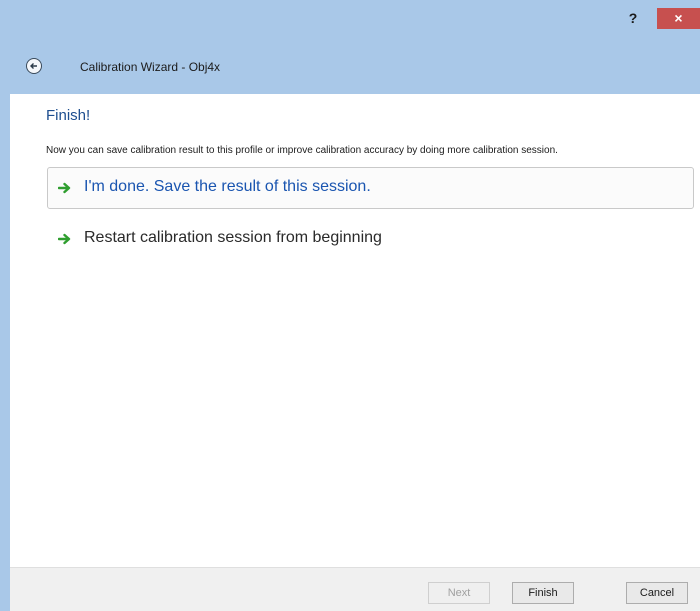  I want to click on wizard-footer: Next Finish Cancel, so click(355, 589).